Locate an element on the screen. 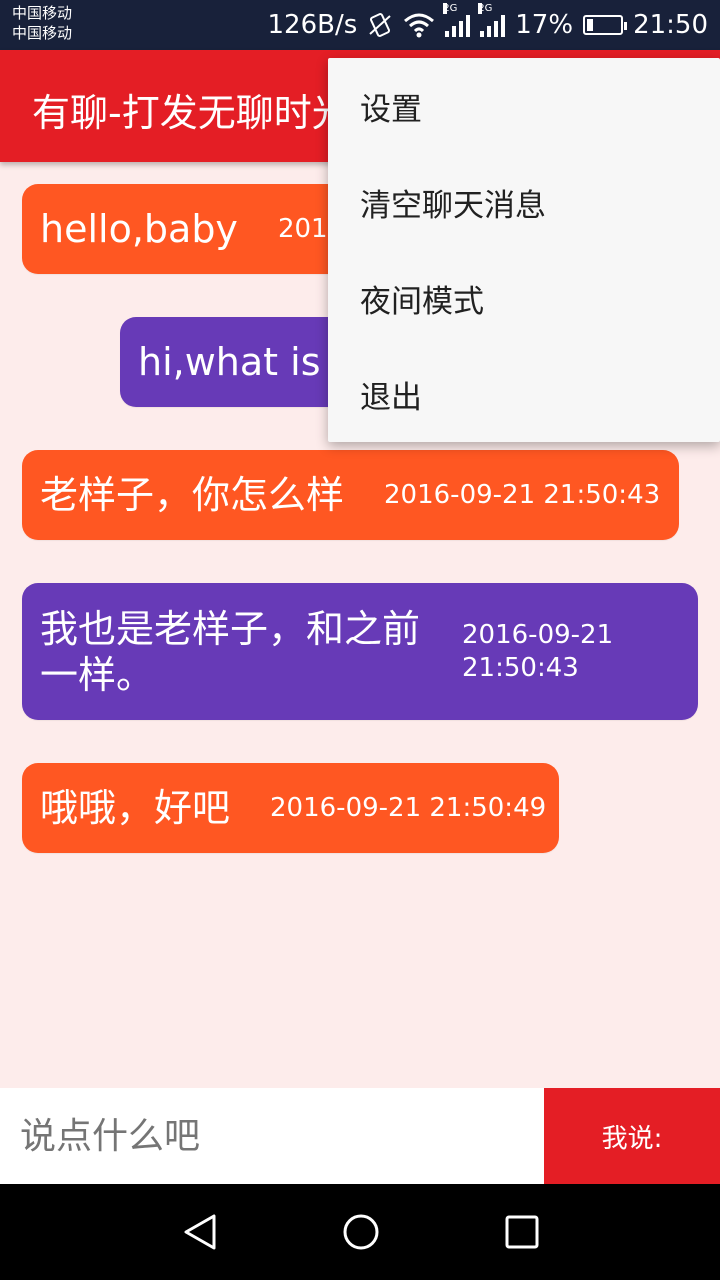  home-icon is located at coordinates (361, 1232).